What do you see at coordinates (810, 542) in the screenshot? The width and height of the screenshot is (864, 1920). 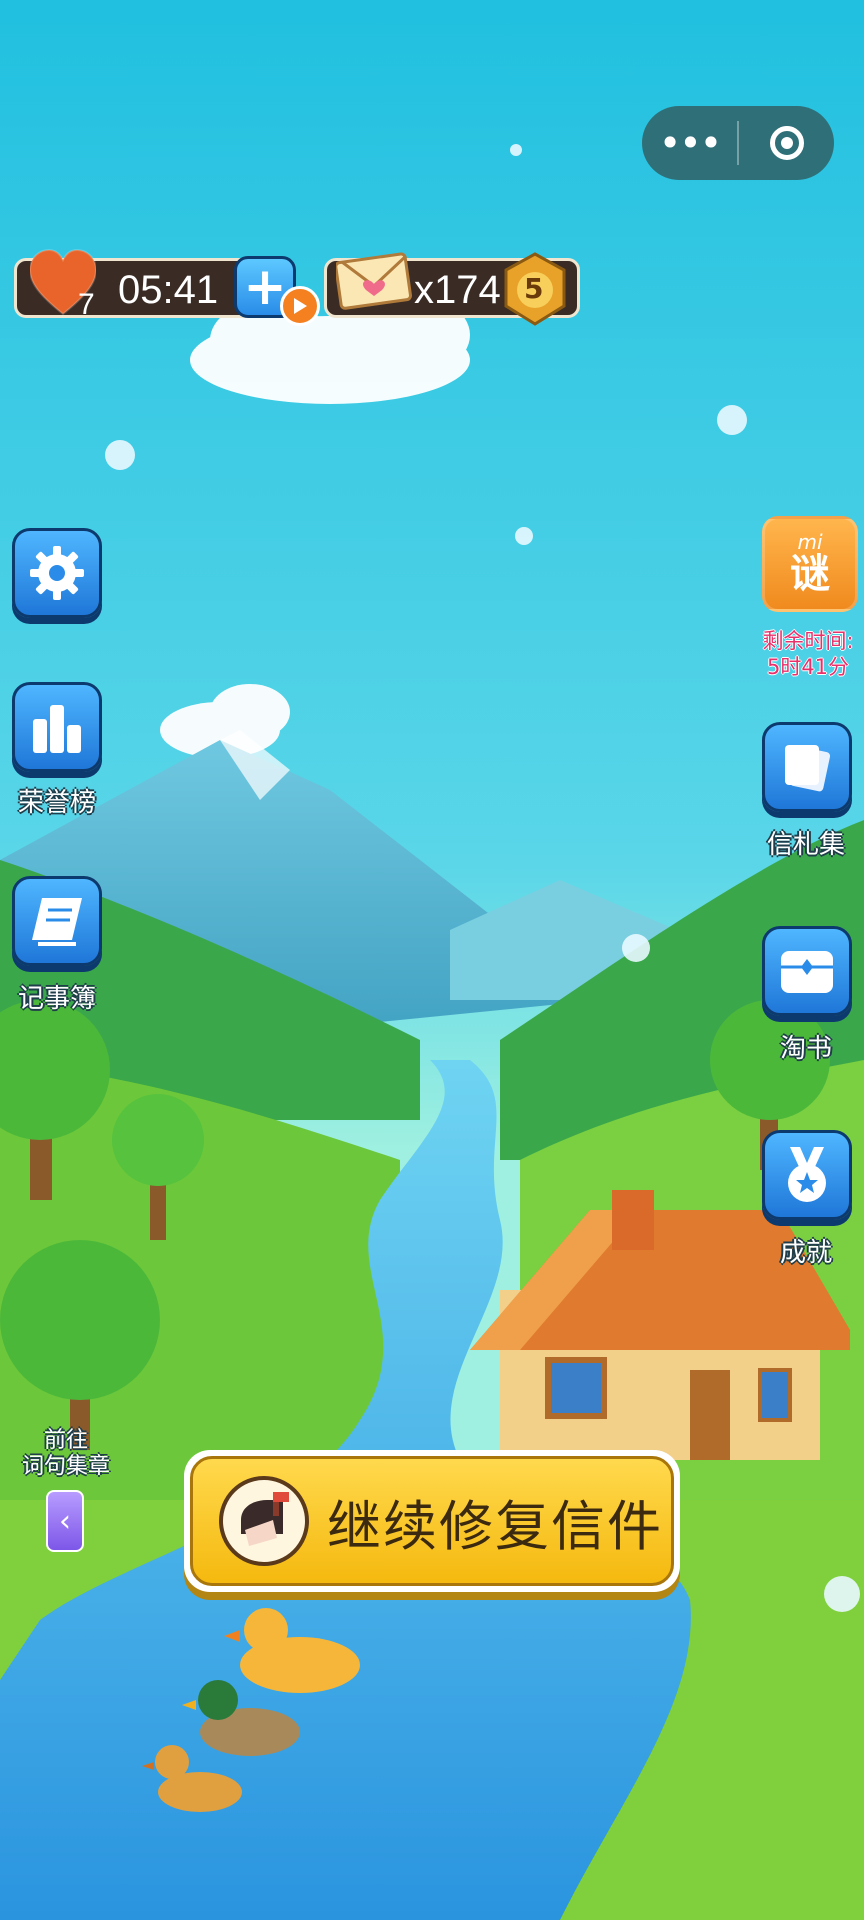 I see `riddle-mi-text: mi` at bounding box center [810, 542].